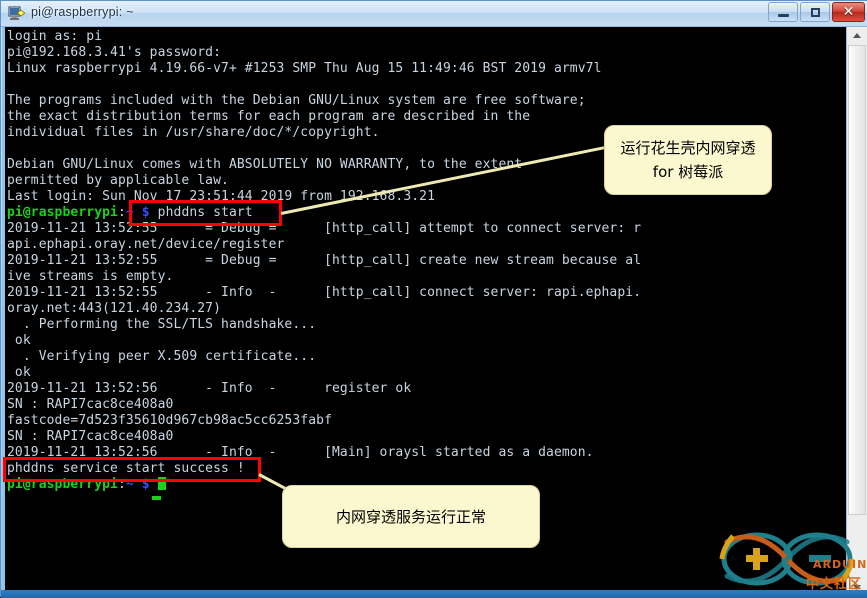 The height and width of the screenshot is (598, 867). Describe the element at coordinates (90, 276) in the screenshot. I see `terminal-text-span: ive streams is empty.` at that location.